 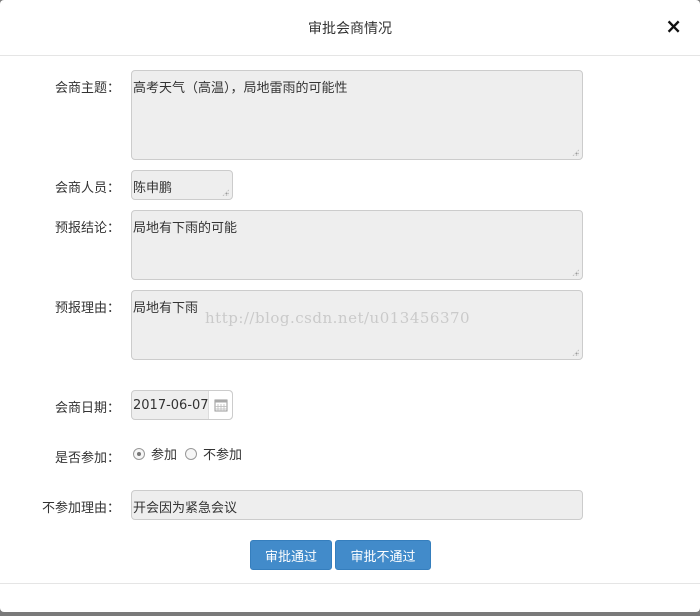 I want to click on conclusion-value: 局地有下雨的可能, so click(x=185, y=228).